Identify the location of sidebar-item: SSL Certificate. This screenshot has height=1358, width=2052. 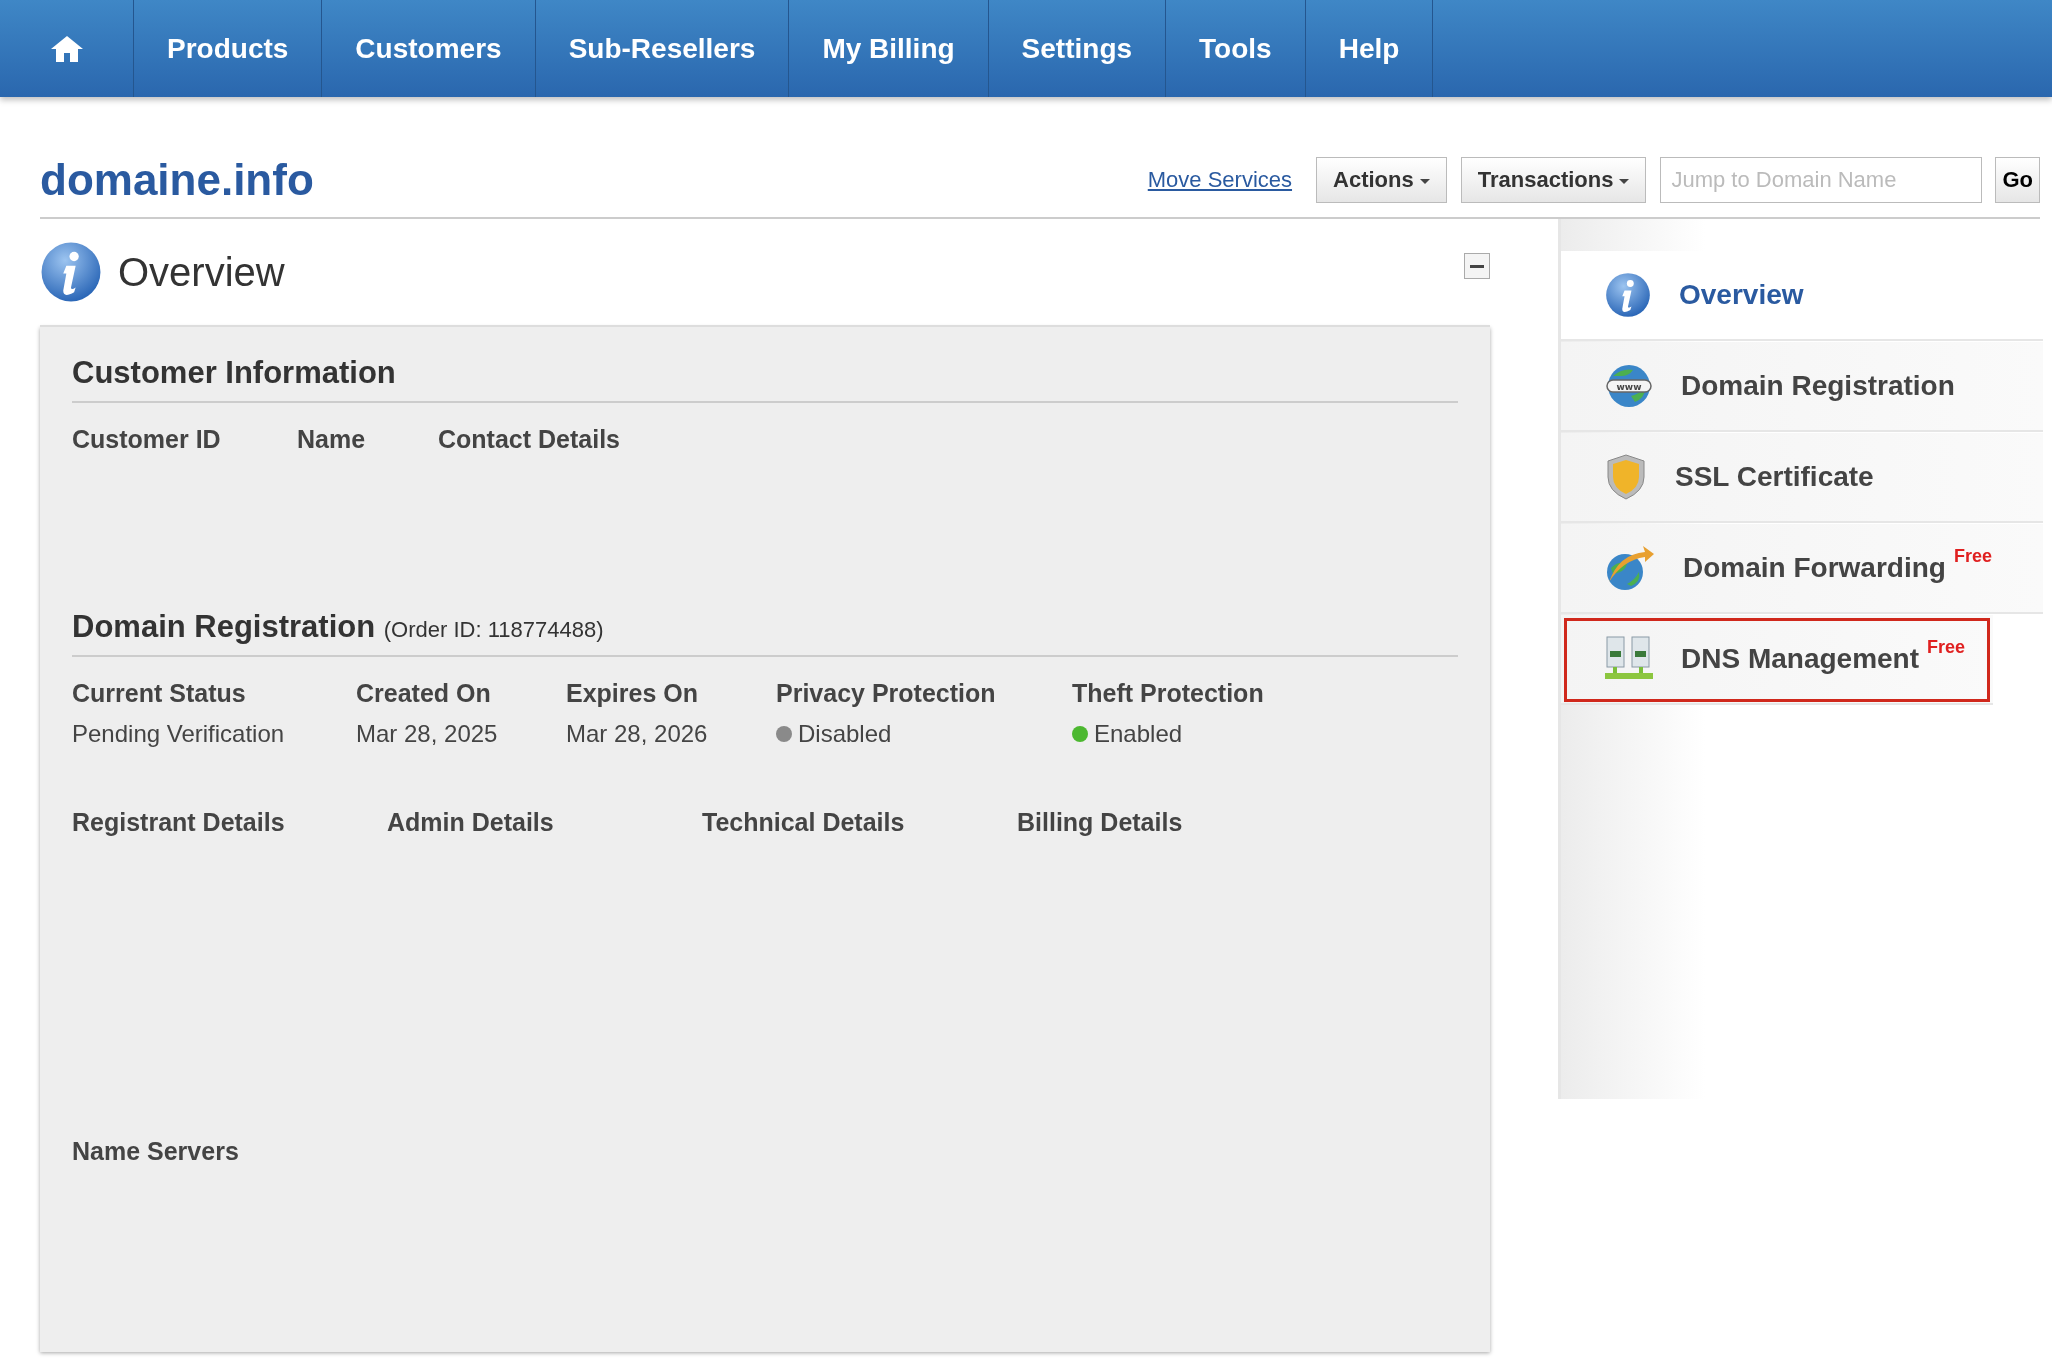
(1802, 478).